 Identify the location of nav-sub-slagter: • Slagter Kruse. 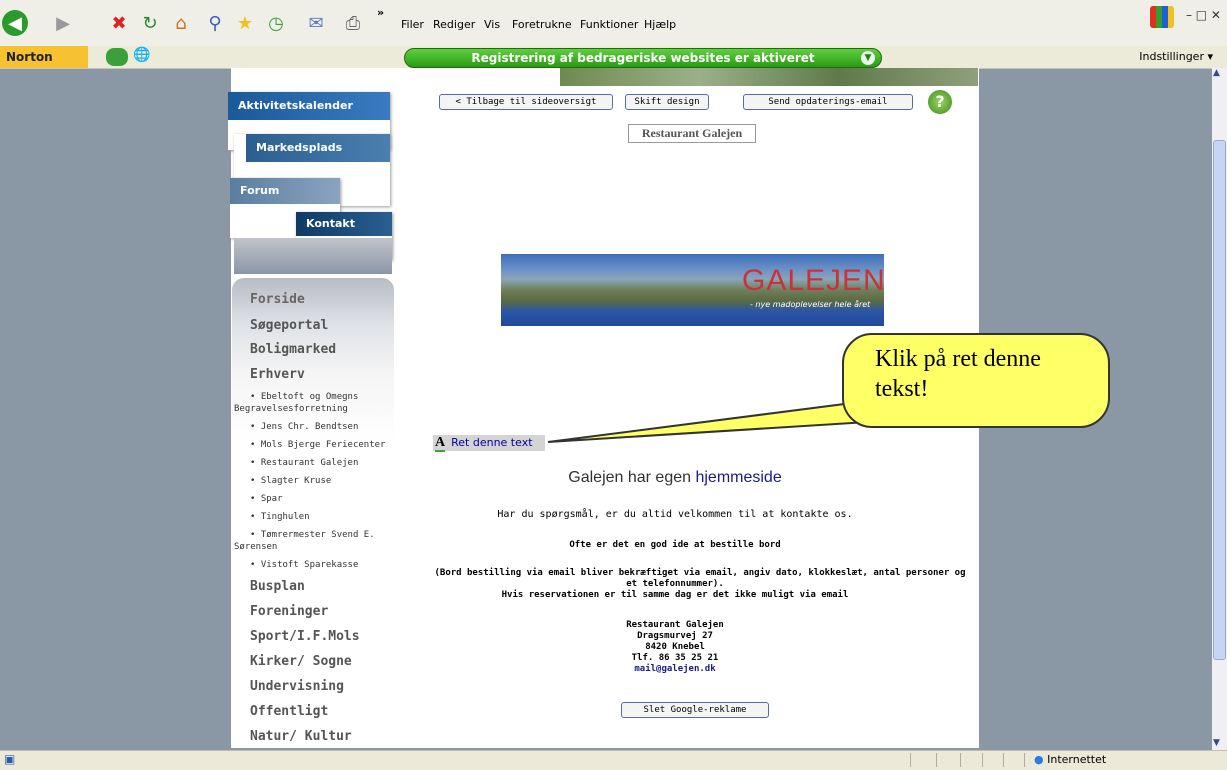
(290, 481).